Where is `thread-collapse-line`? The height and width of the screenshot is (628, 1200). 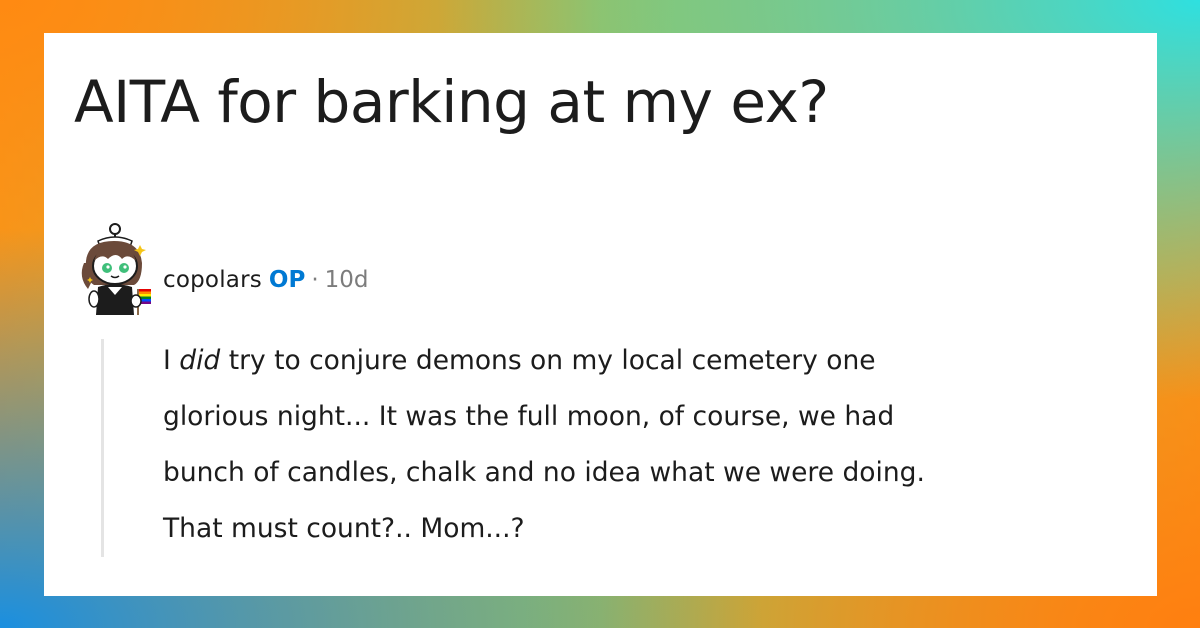
thread-collapse-line is located at coordinates (102, 448).